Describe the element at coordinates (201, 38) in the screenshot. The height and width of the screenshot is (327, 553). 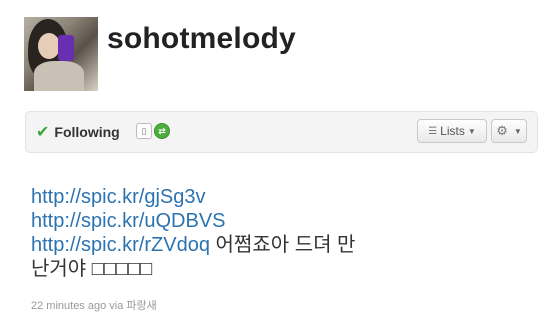
I see `screen-name: sohotmelody` at that location.